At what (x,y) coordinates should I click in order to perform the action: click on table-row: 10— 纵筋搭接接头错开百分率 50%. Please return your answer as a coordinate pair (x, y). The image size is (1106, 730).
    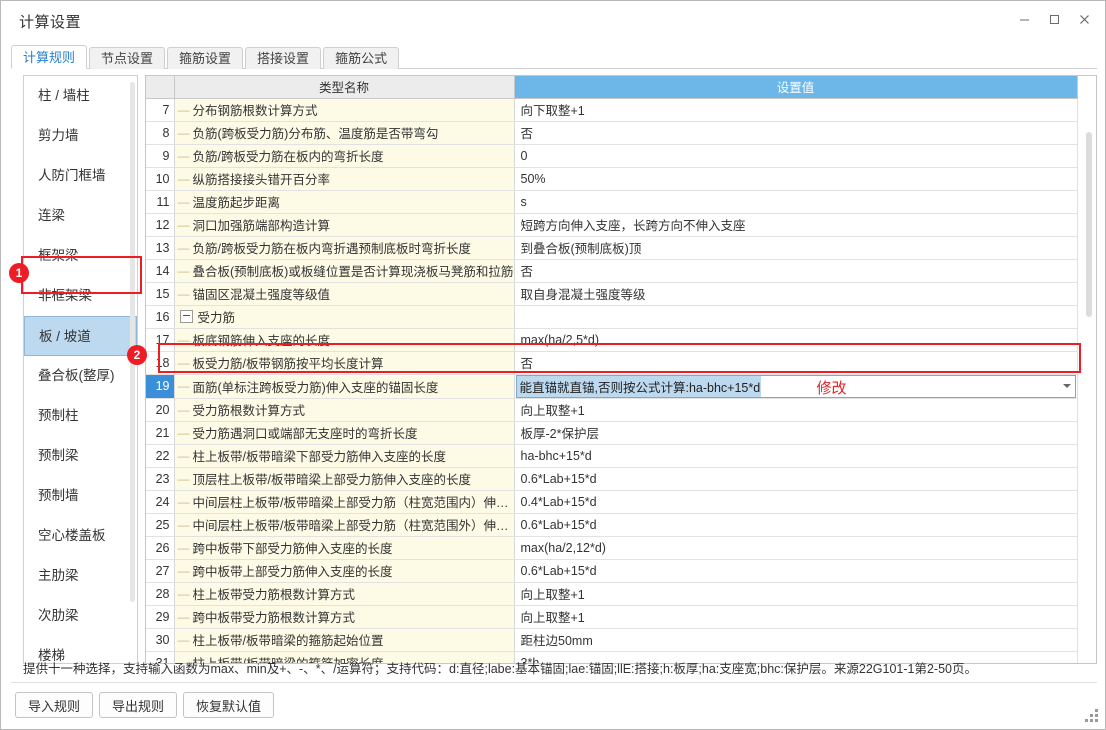
    Looking at the image, I should click on (612, 179).